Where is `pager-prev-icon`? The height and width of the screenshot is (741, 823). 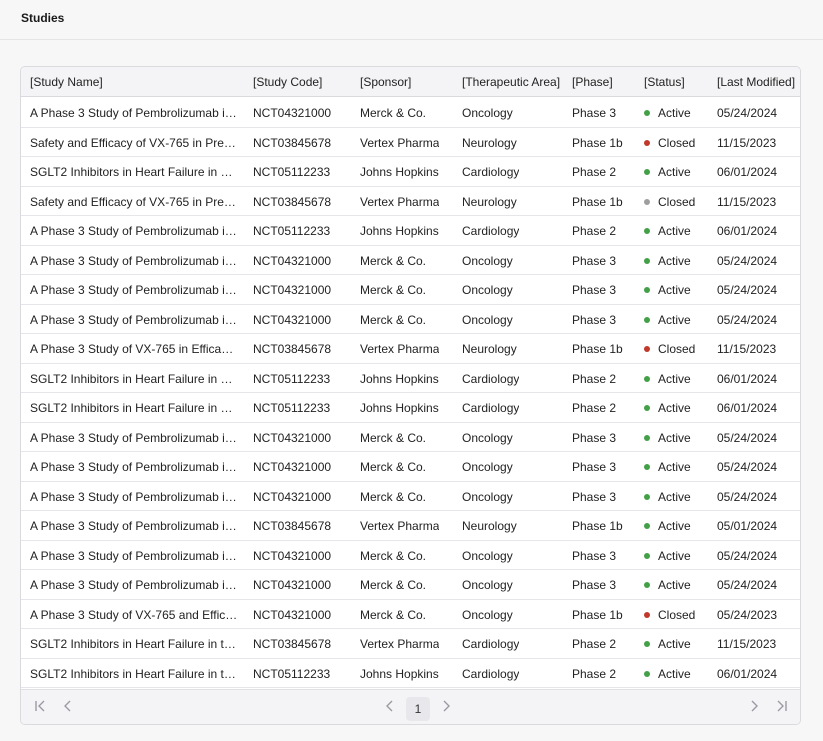 pager-prev-icon is located at coordinates (390, 708).